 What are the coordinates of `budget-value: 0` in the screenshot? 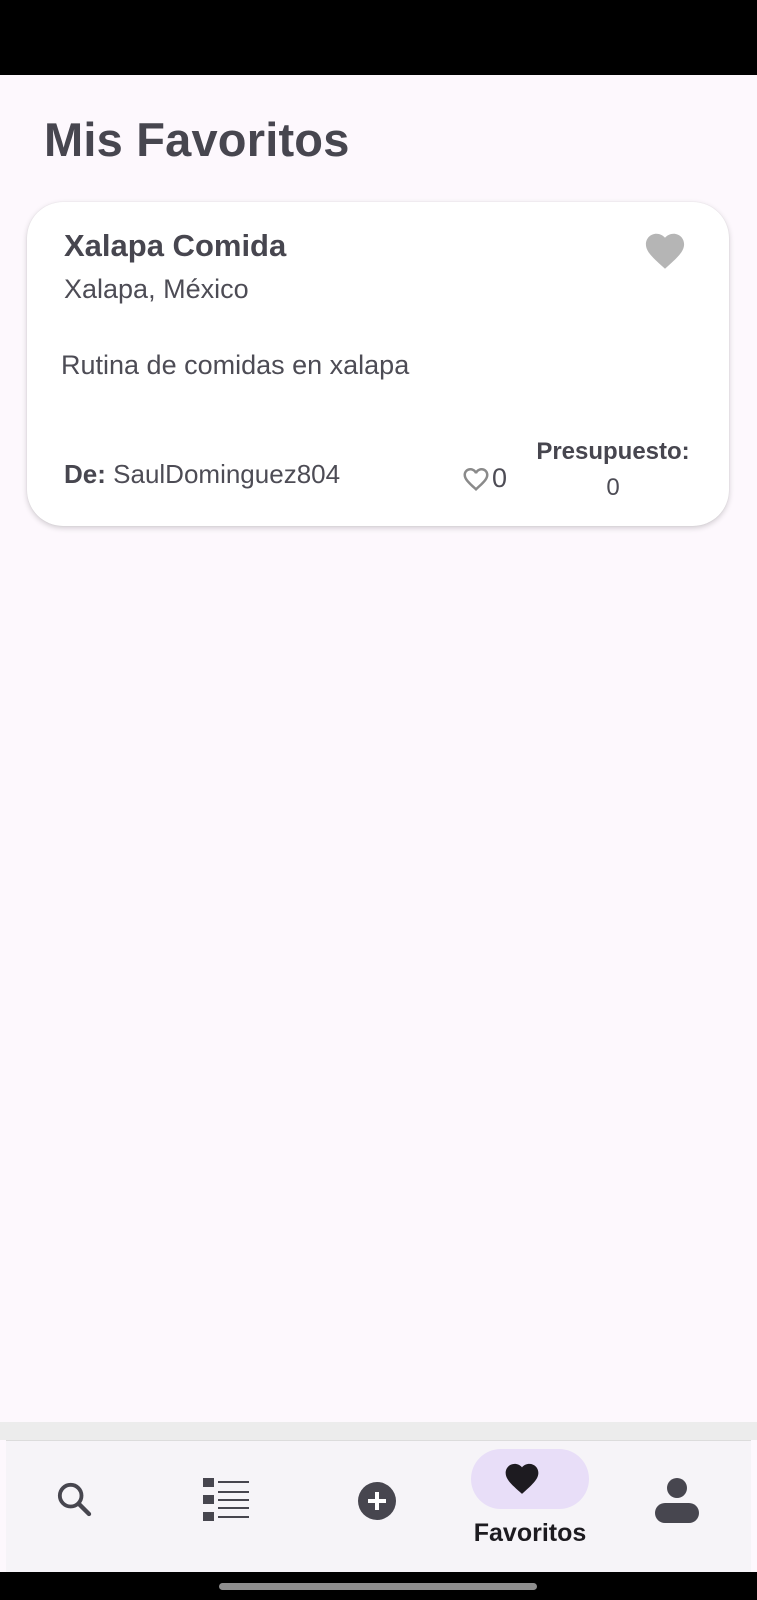 It's located at (613, 487).